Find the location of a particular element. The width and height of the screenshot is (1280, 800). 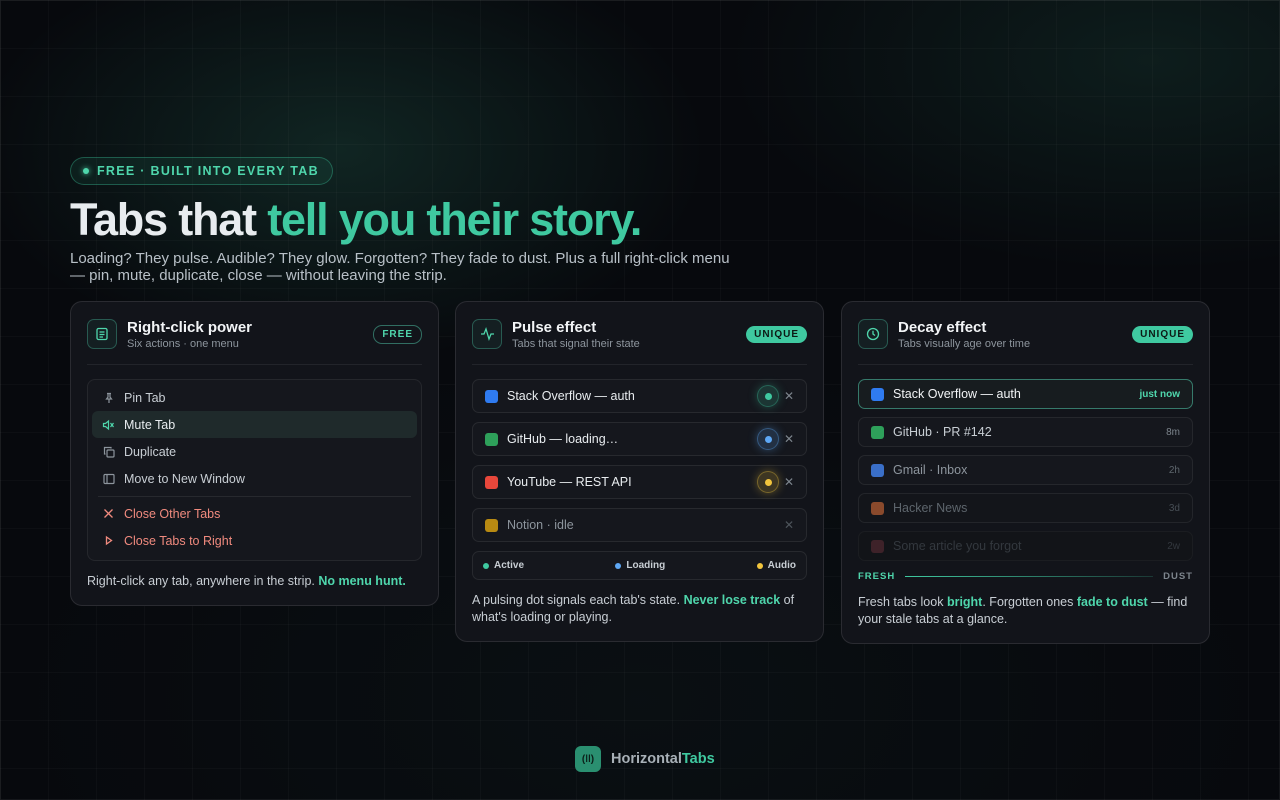

legend-item-audio: Audio is located at coordinates (776, 565).